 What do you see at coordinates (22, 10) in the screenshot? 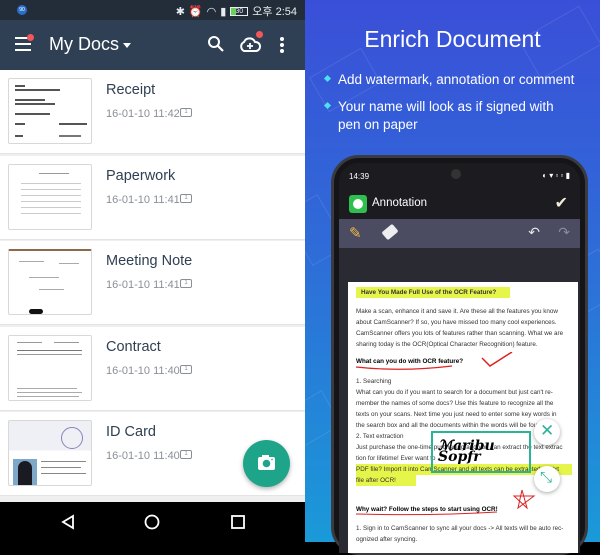
I see `notification-icon: 90` at bounding box center [22, 10].